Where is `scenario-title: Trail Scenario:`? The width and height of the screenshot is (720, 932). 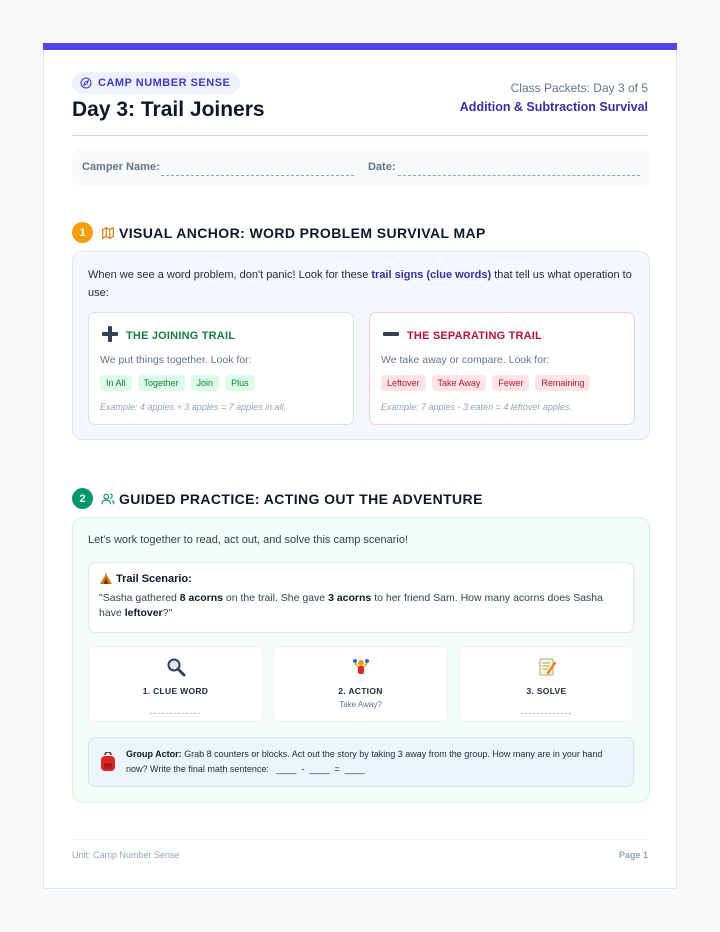
scenario-title: Trail Scenario: is located at coordinates (145, 579).